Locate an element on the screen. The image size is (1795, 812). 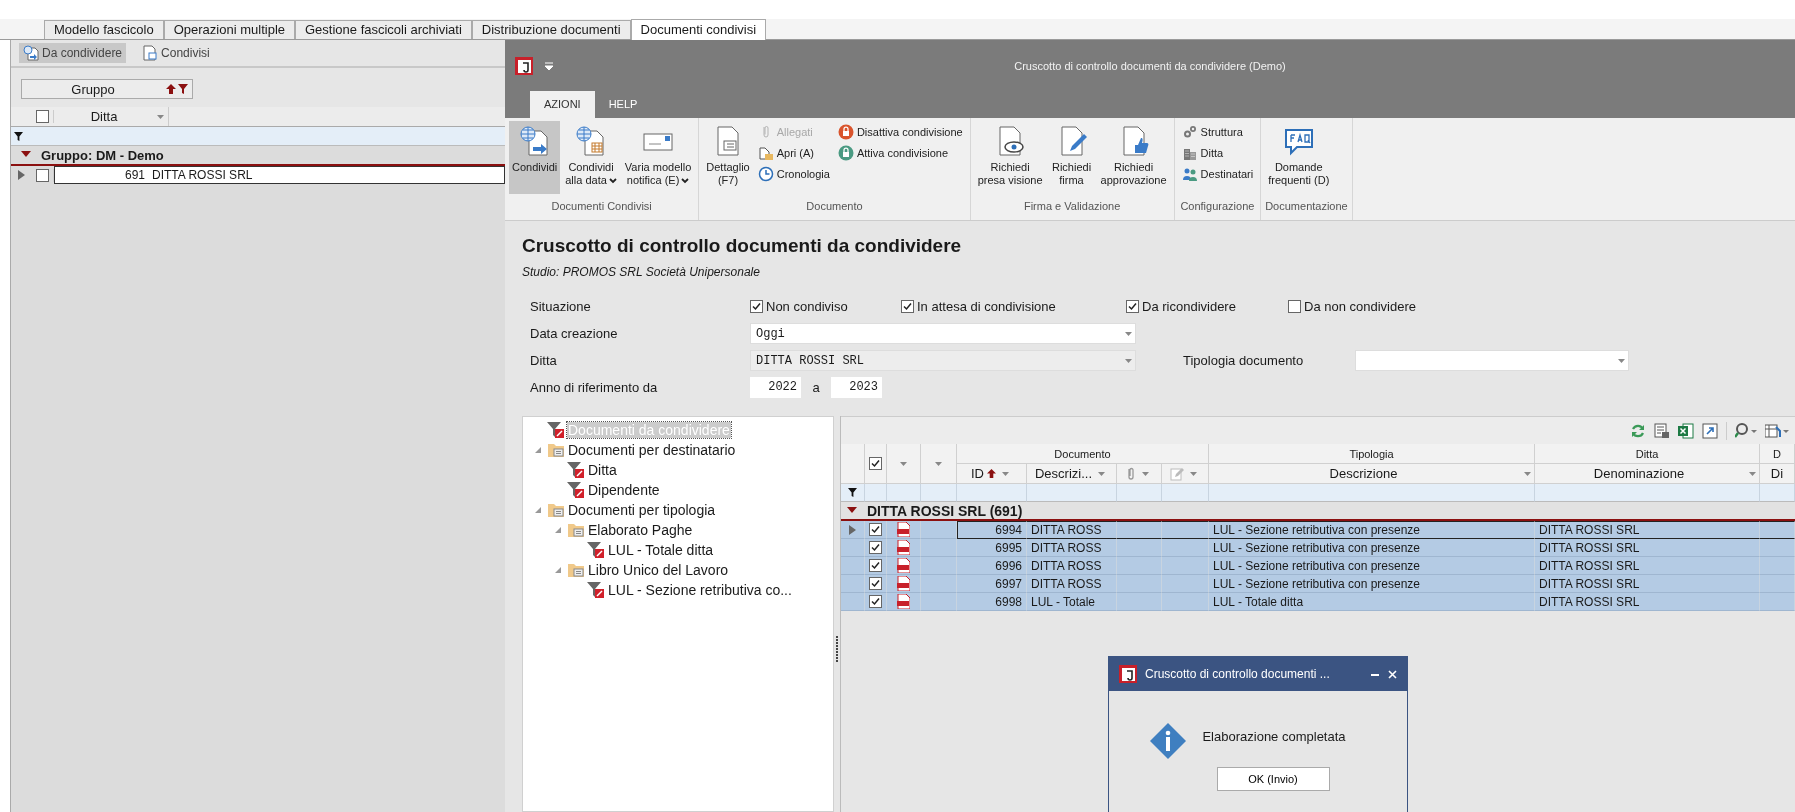
tab: Gestione fascicoli archiviati is located at coordinates (383, 29).